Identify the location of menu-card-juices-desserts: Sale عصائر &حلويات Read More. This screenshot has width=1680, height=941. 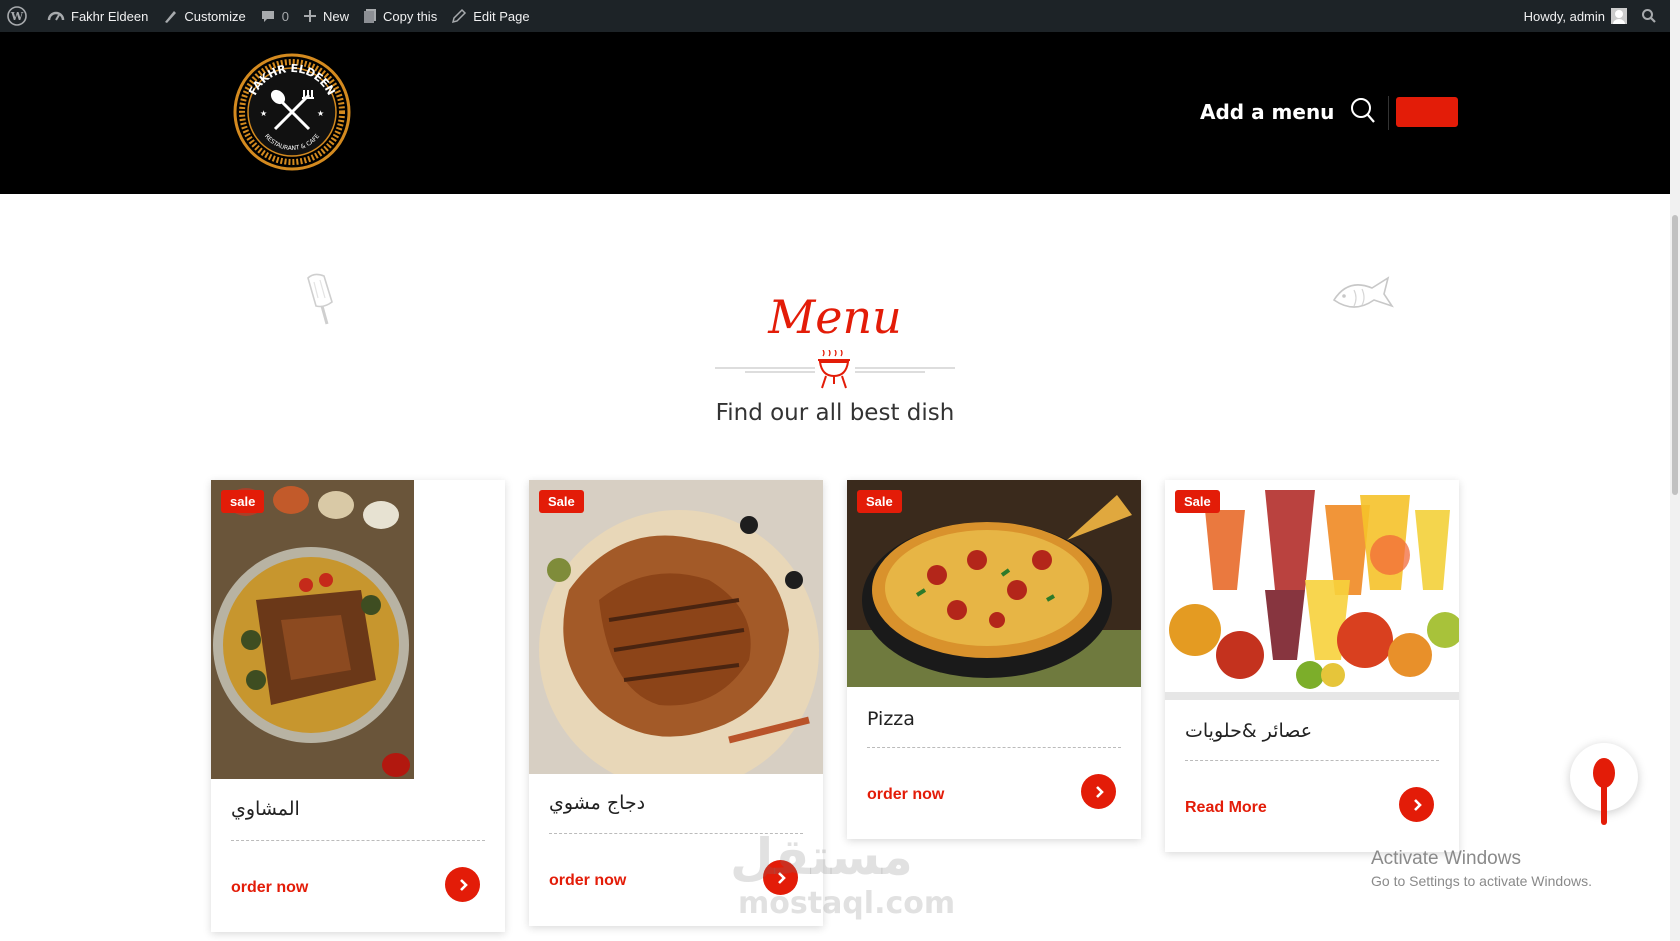
(1312, 666).